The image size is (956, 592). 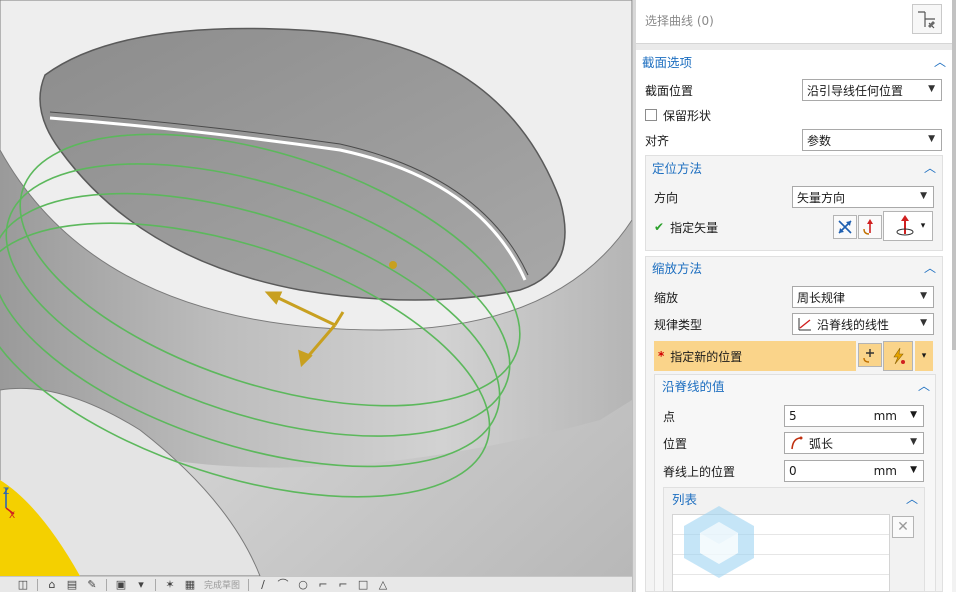 I want to click on direction-dropdown: 矢量方向 ▼, so click(x=863, y=197).